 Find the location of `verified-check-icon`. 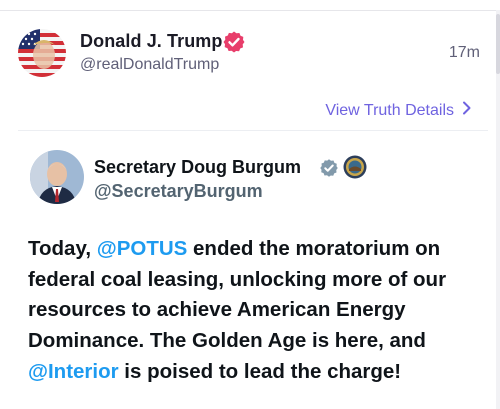

verified-check-icon is located at coordinates (329, 168).